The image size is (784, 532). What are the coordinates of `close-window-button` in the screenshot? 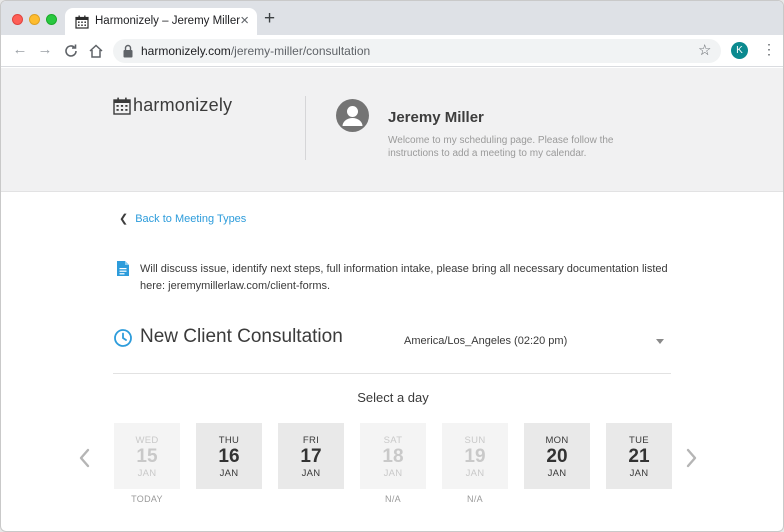 It's located at (17, 19).